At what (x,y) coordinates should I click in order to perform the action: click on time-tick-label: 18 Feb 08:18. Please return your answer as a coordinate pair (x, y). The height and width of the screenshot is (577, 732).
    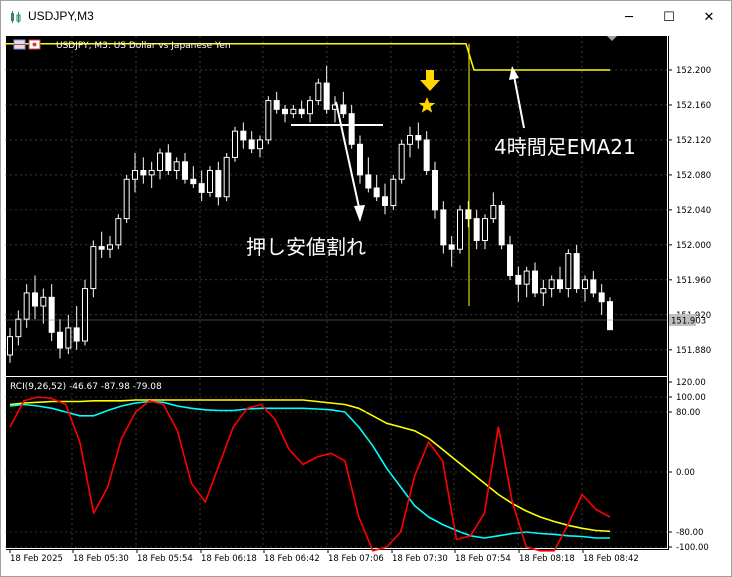
    Looking at the image, I should click on (547, 559).